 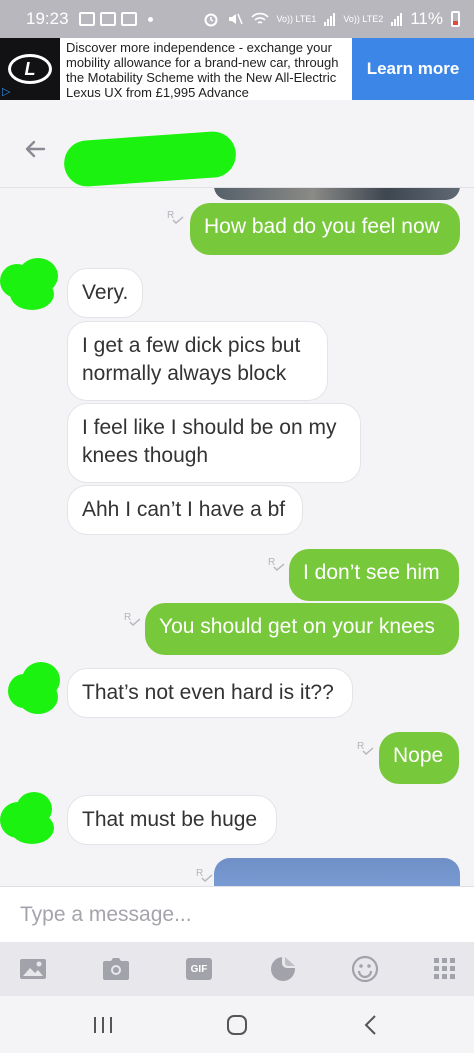 I want to click on sticker-icon, so click(x=283, y=969).